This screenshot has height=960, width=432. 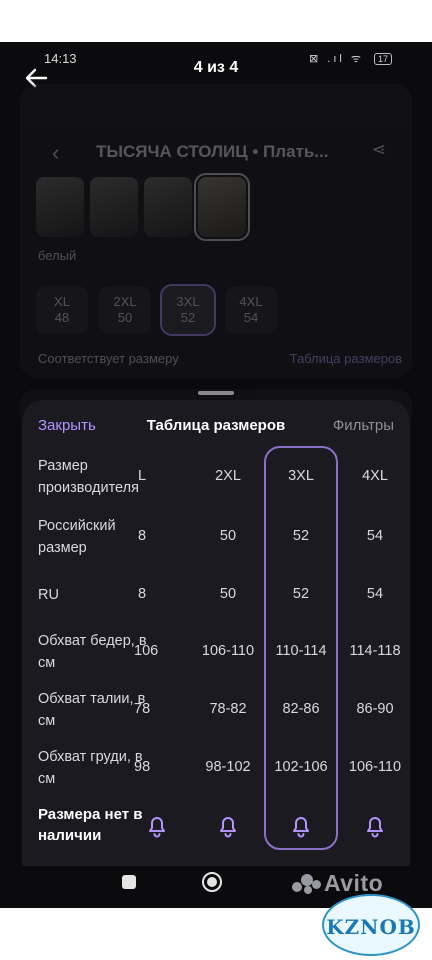 I want to click on table-cell: 4XL, so click(x=375, y=476).